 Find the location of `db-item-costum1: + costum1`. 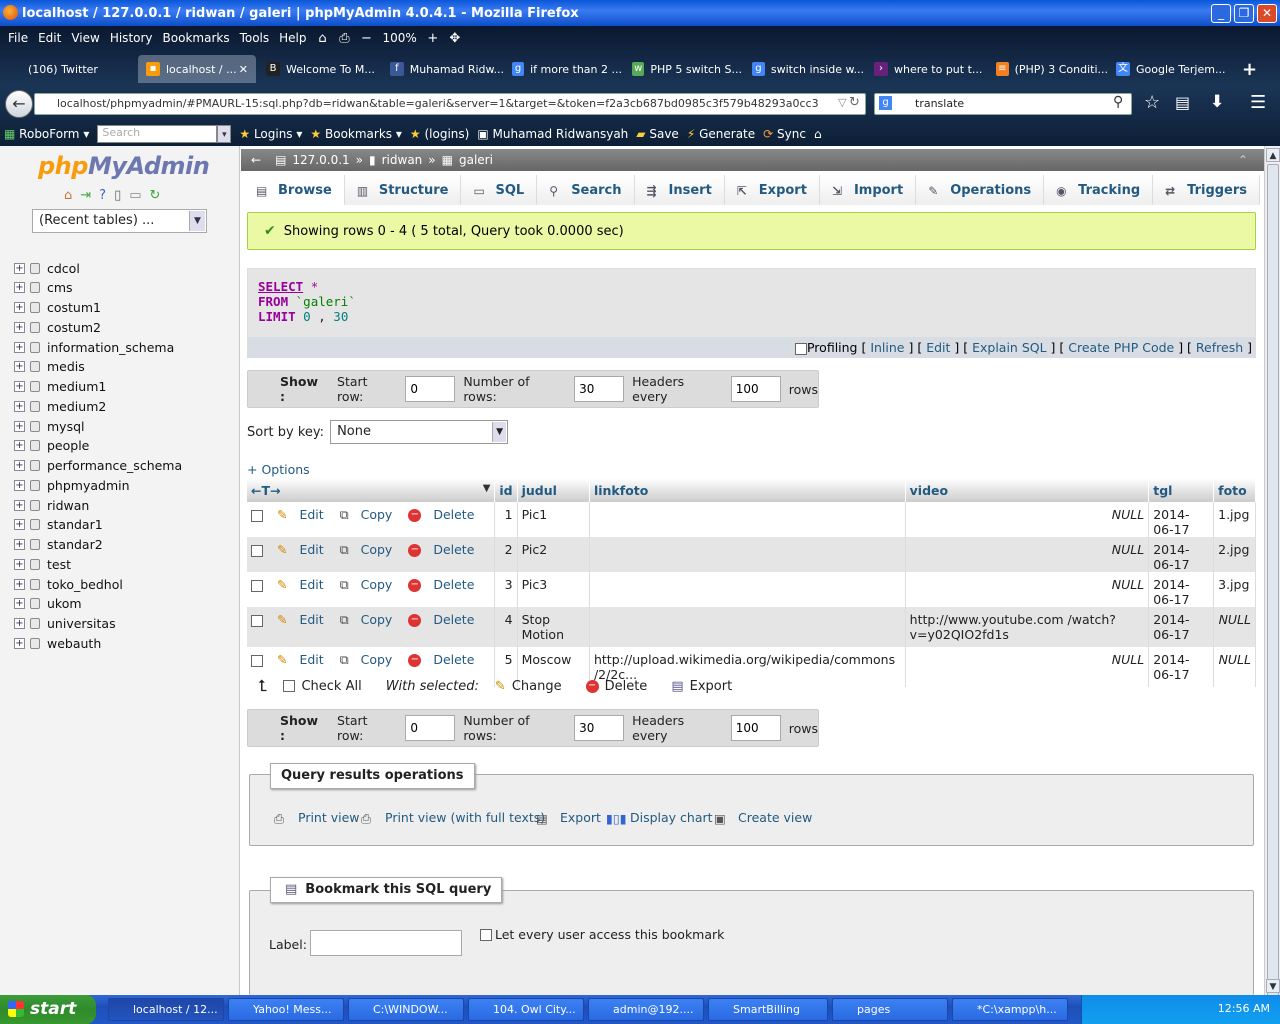

db-item-costum1: + costum1 is located at coordinates (57, 308).